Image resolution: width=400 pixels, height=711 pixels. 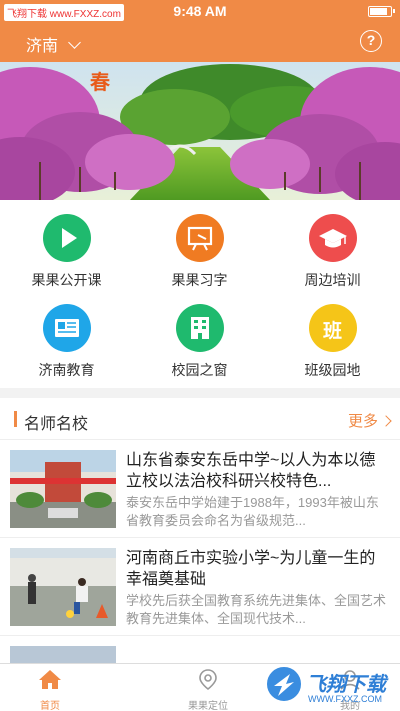 What do you see at coordinates (200, 649) in the screenshot?
I see `article-item` at bounding box center [200, 649].